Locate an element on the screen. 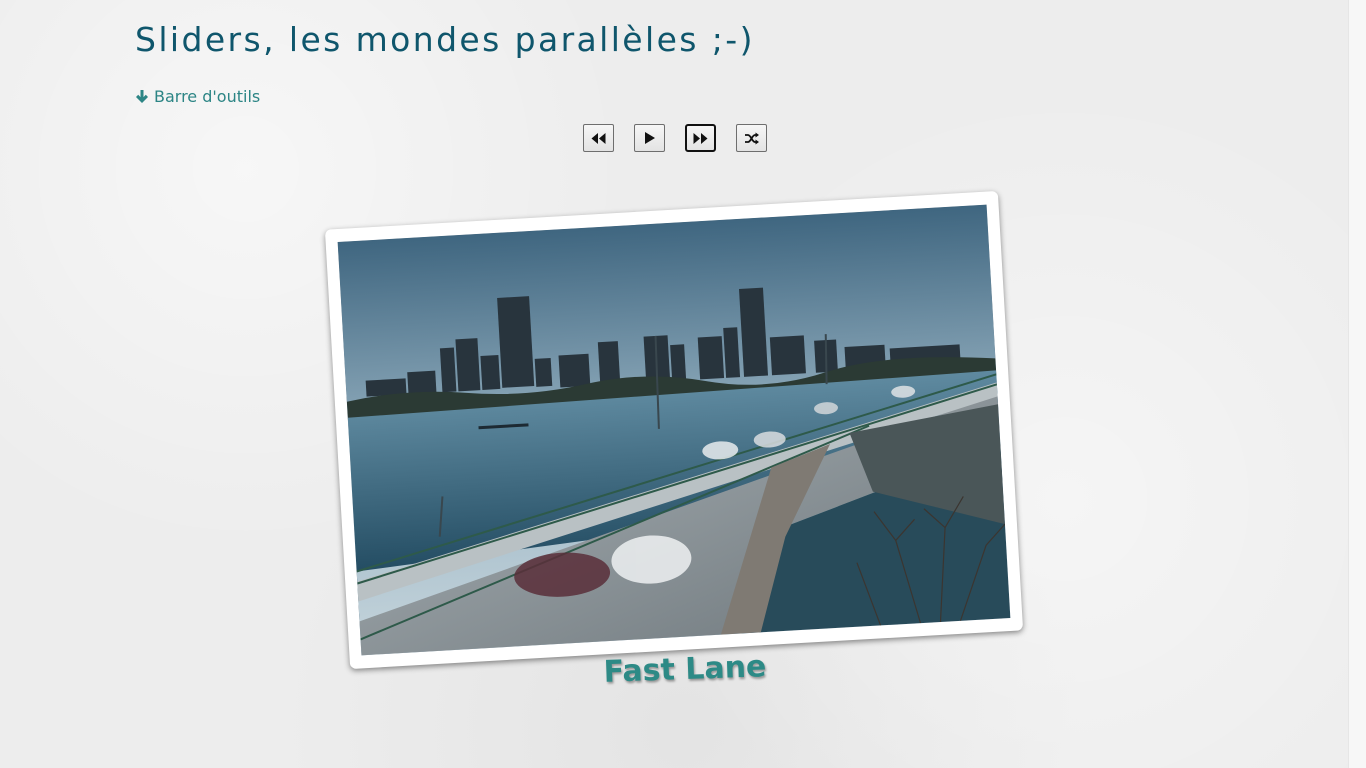 This screenshot has width=1366, height=768. play-icon is located at coordinates (650, 138).